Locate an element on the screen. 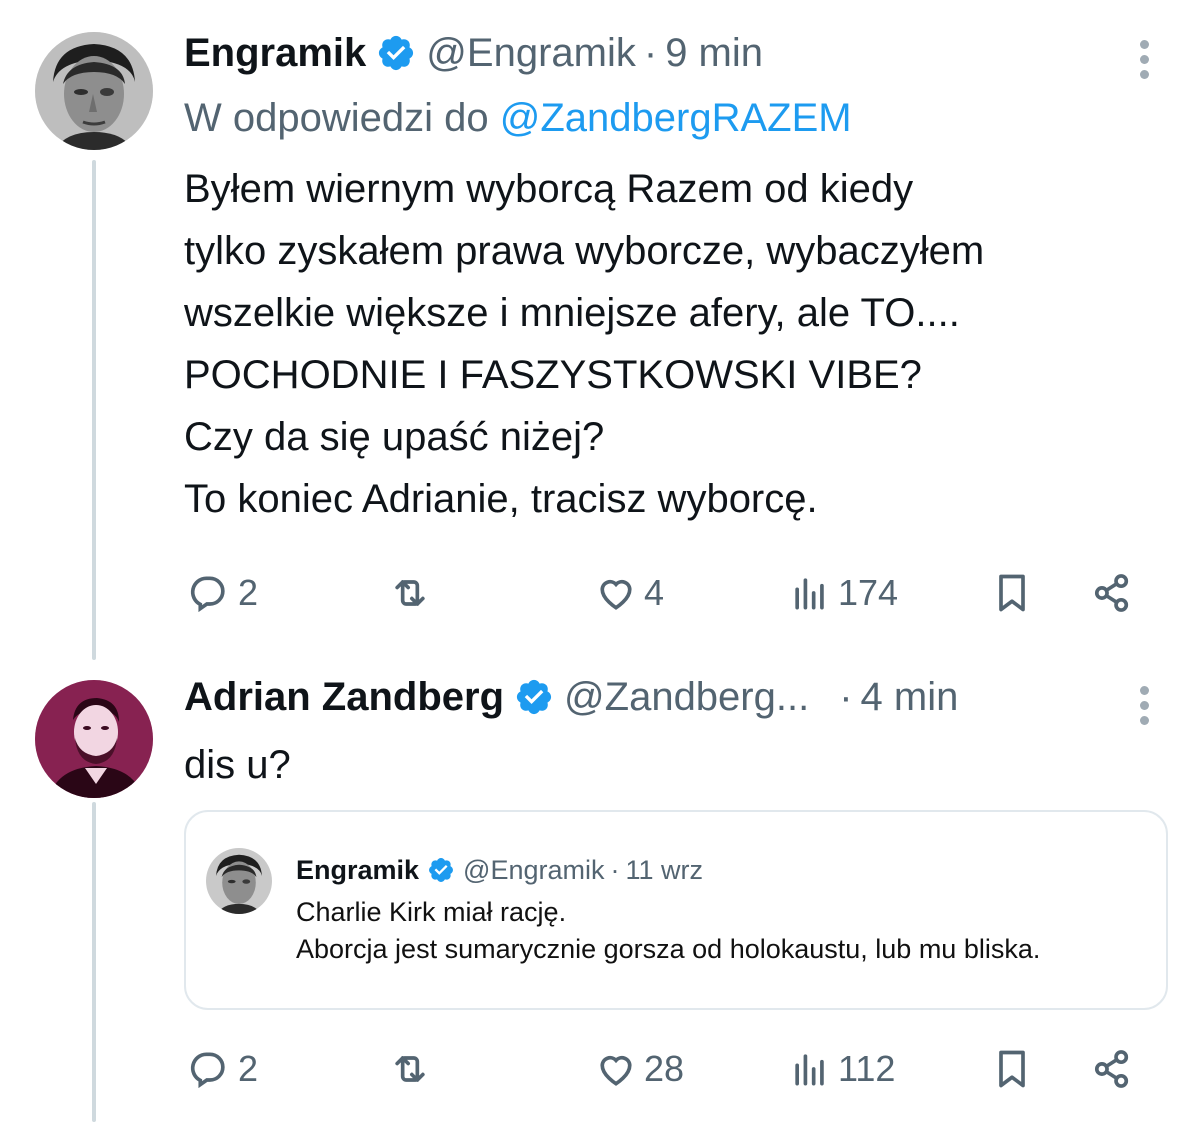 The width and height of the screenshot is (1200, 1122). action-bar: 2 28 112 is located at coordinates (668, 1069).